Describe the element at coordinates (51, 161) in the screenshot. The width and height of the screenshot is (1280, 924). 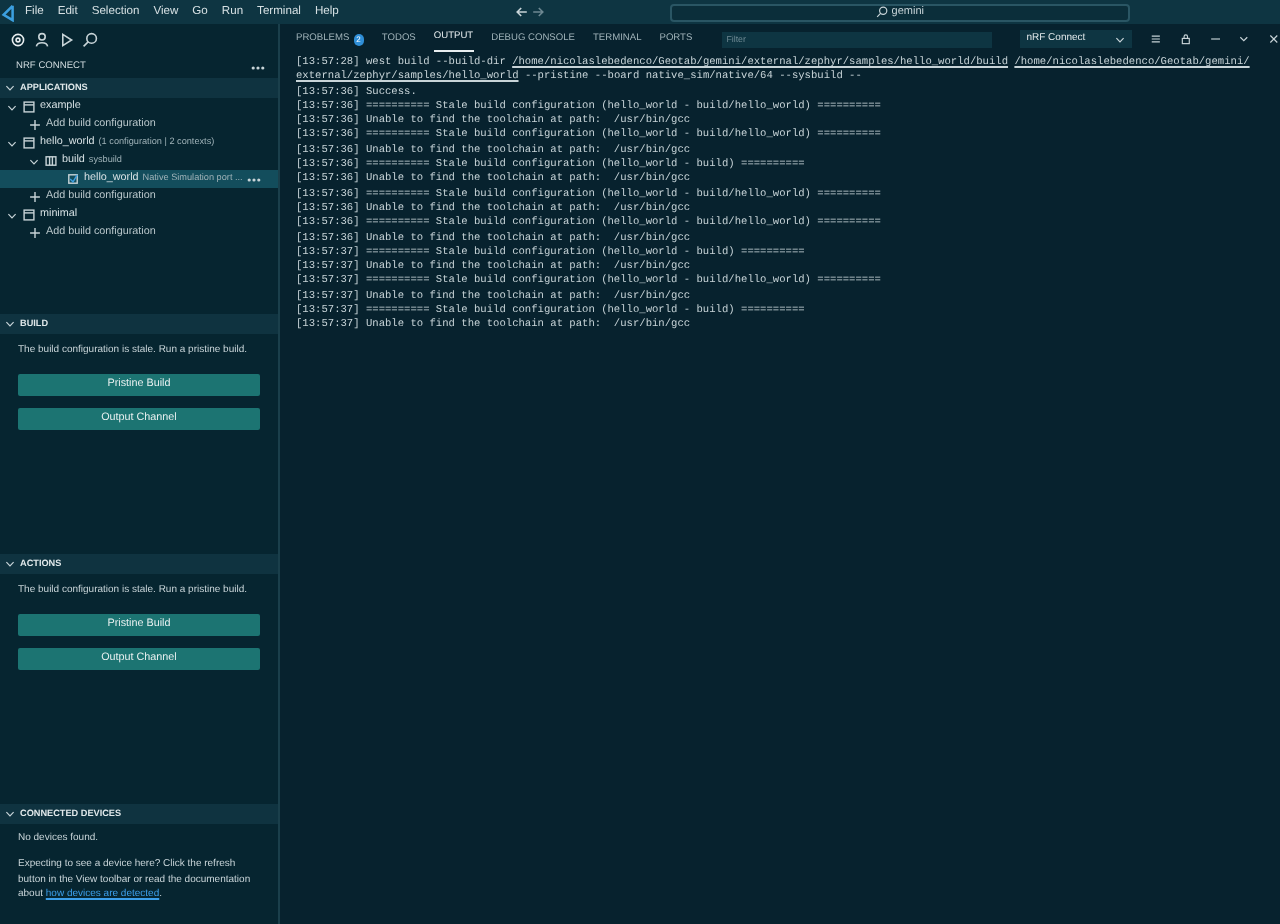
I see `box-icon` at that location.